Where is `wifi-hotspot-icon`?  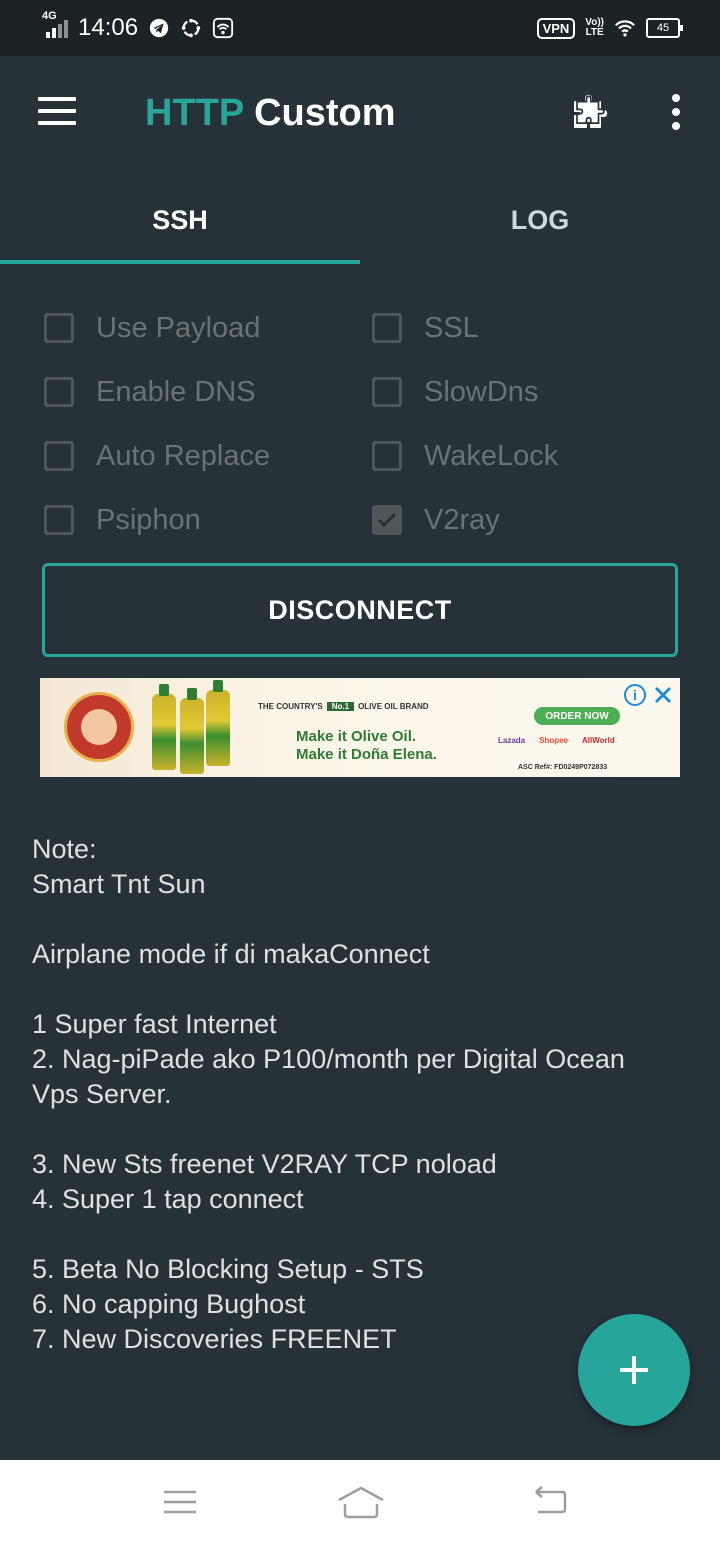
wifi-hotspot-icon is located at coordinates (223, 28).